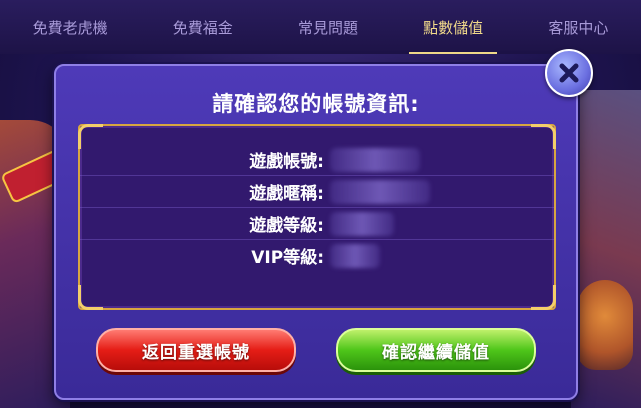 This screenshot has width=641, height=408. I want to click on top-nav: 免費老虎機 免費福金 常見問題 點數儲值 客服中心, so click(320, 27).